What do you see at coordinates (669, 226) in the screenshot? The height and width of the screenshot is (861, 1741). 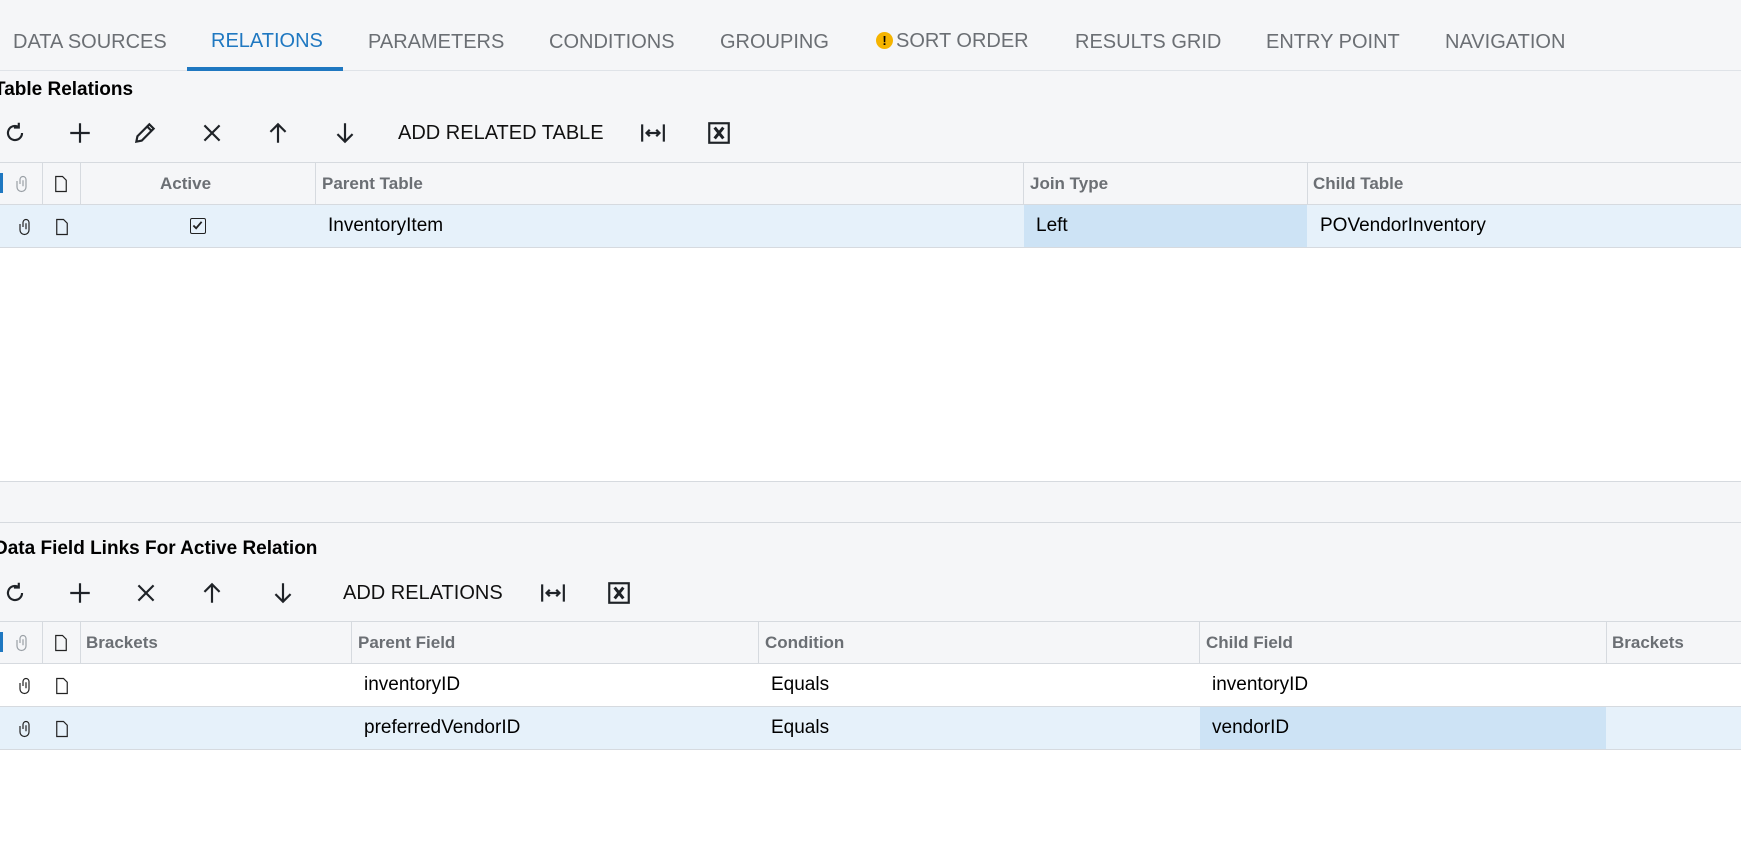 I see `parent-table-cell: InventoryItem` at bounding box center [669, 226].